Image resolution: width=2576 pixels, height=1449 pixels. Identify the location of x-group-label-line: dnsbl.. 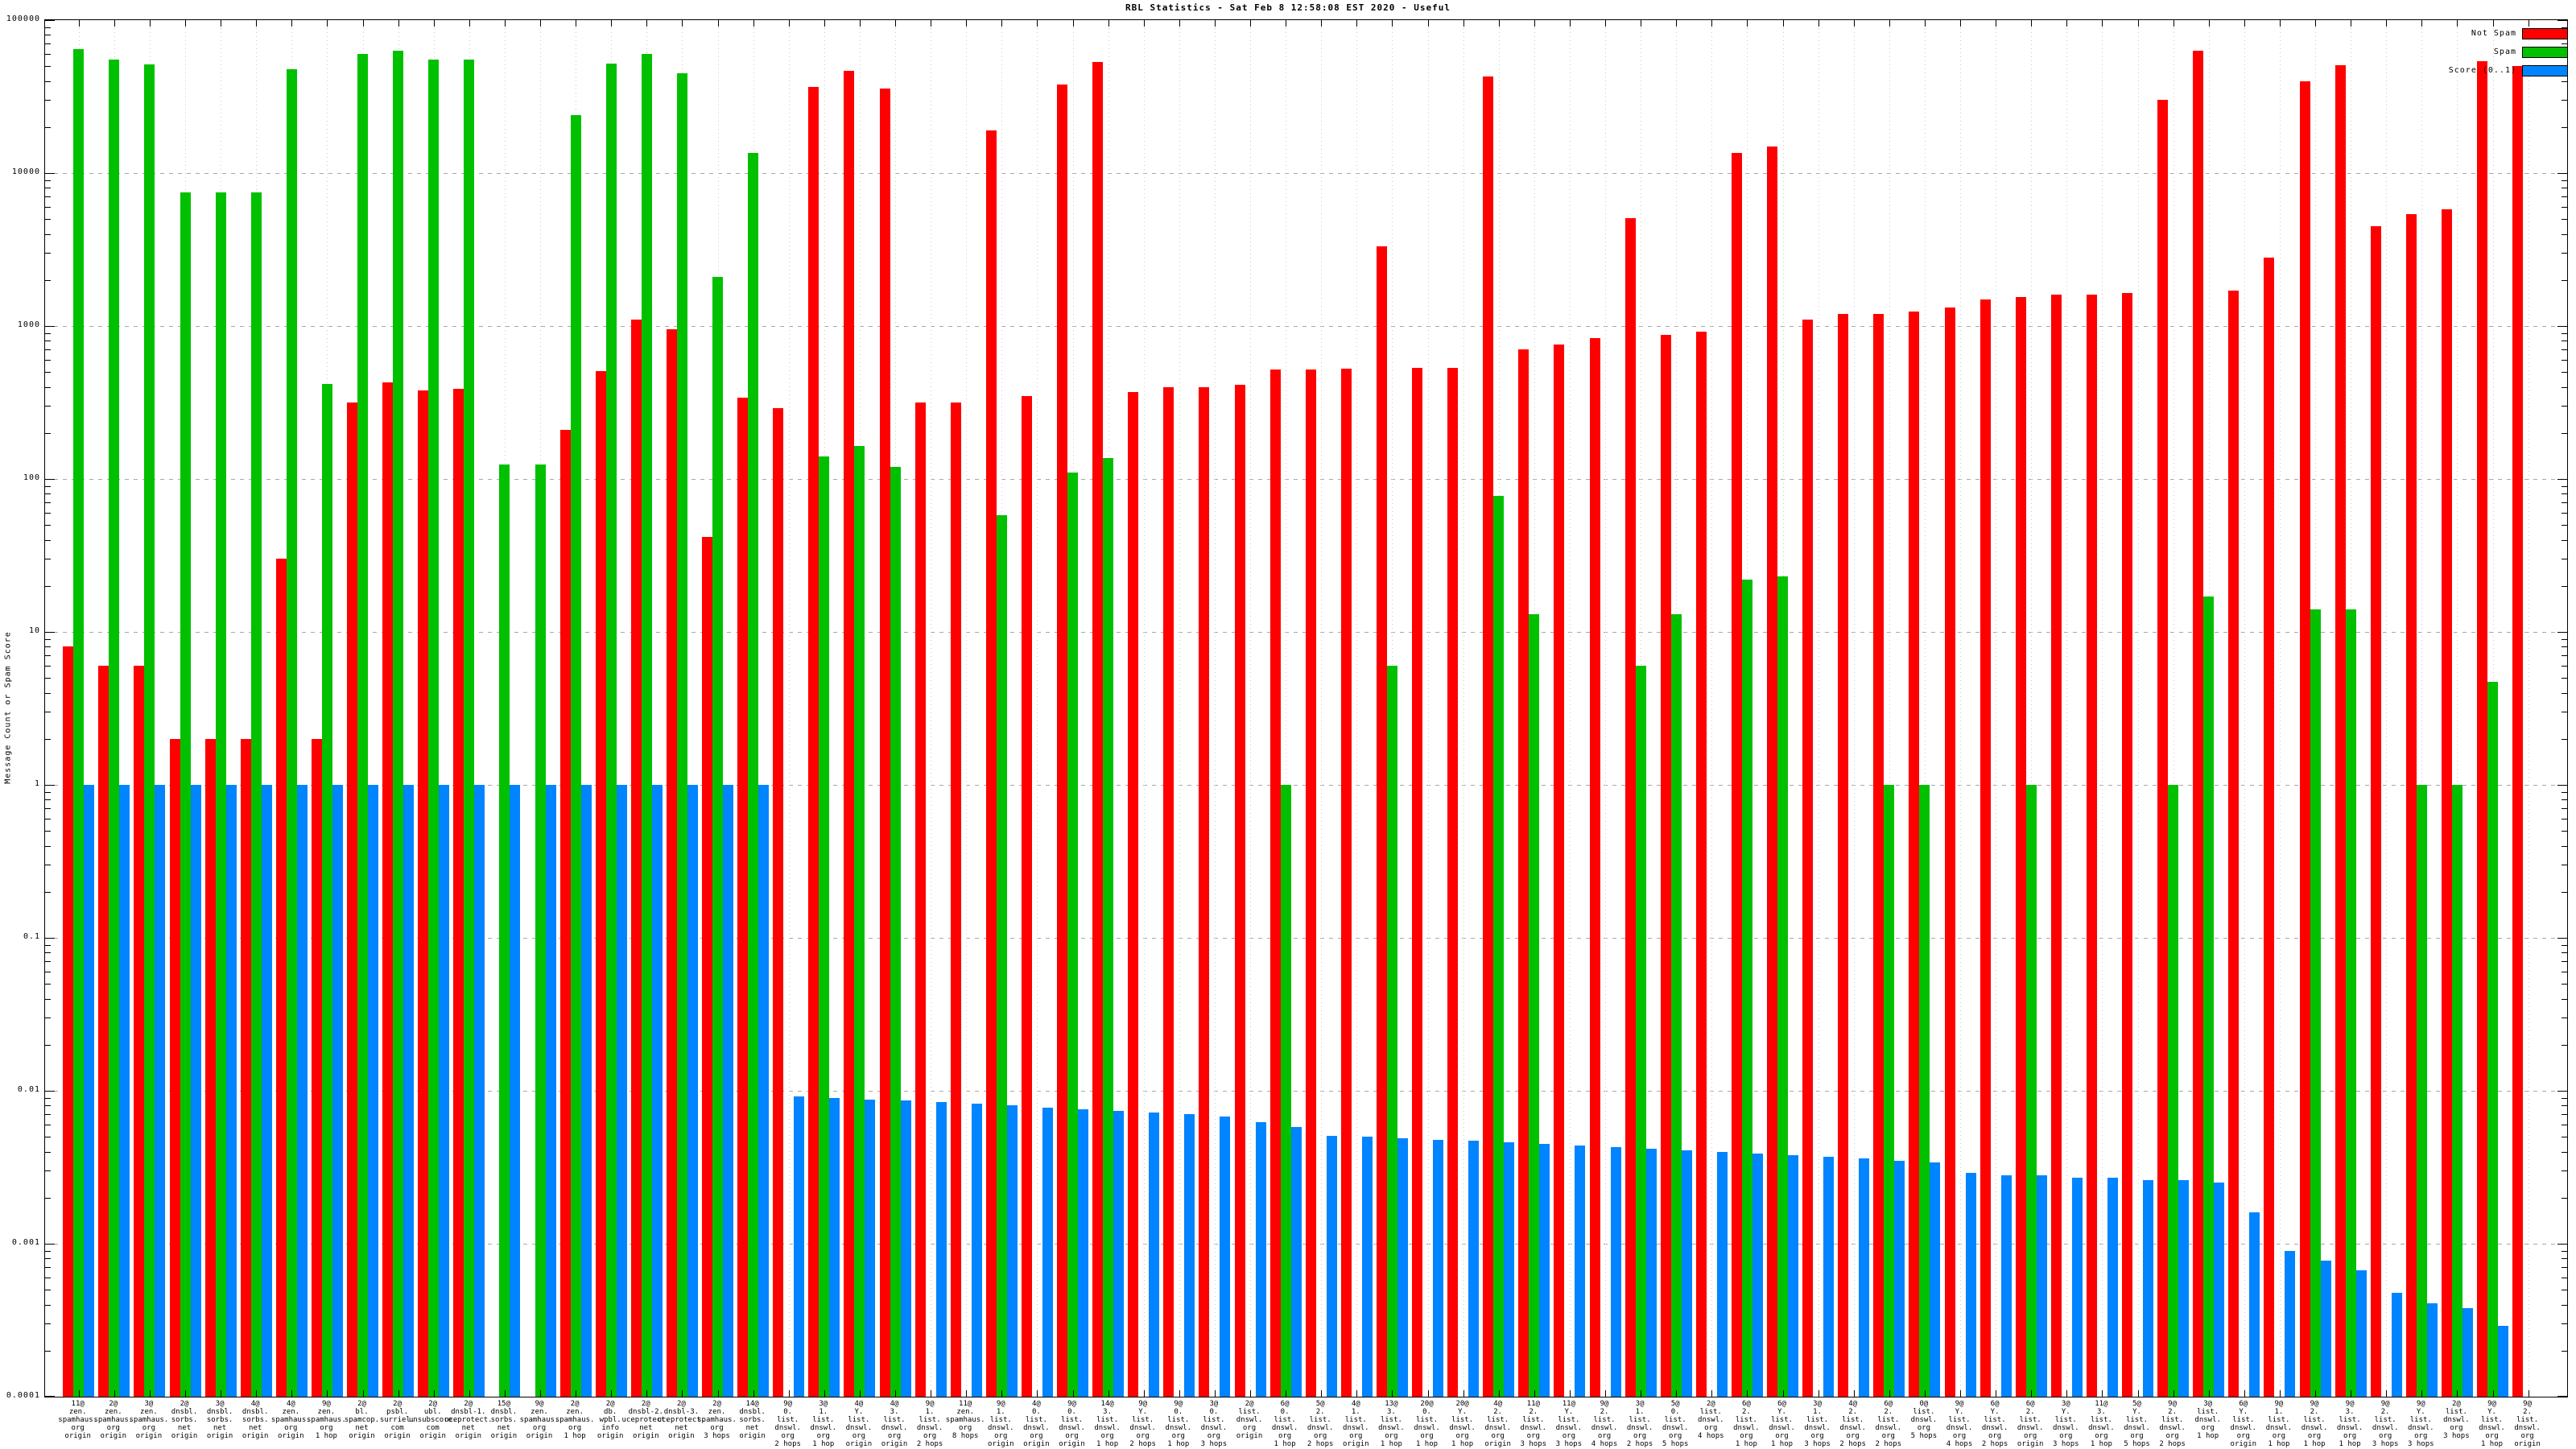
(752, 1412).